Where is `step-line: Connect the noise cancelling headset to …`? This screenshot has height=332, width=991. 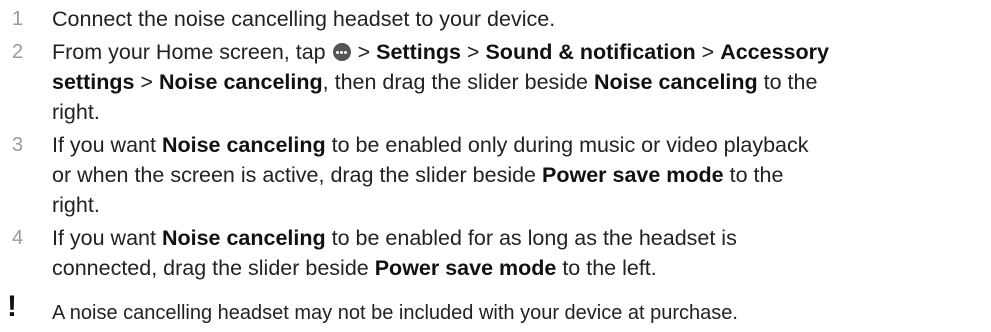 step-line: Connect the noise cancelling headset to … is located at coordinates (521, 19).